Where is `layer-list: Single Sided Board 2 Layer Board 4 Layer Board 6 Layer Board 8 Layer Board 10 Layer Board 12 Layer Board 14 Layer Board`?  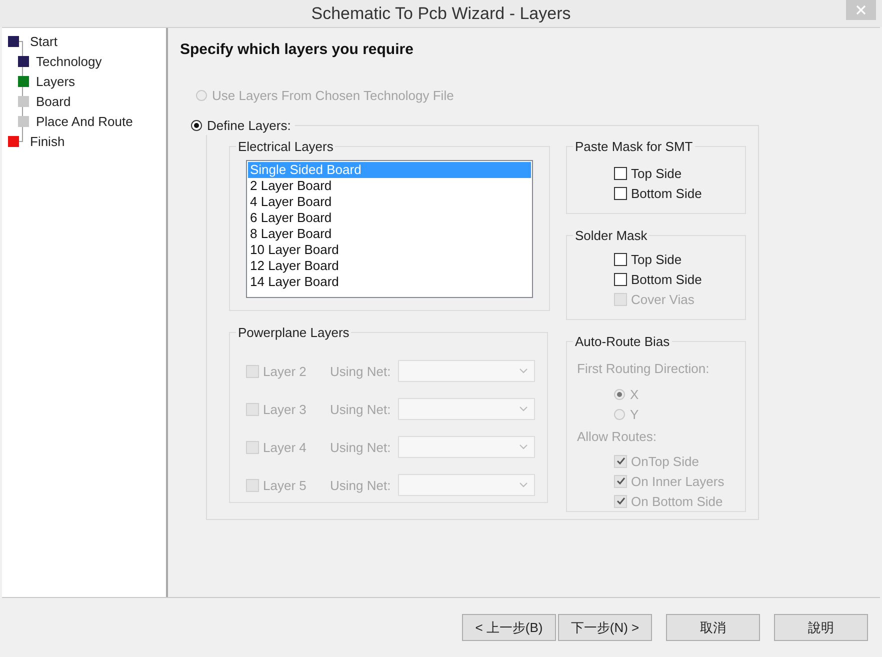 layer-list: Single Sided Board 2 Layer Board 4 Layer Board 6 Layer Board 8 Layer Board 10 Layer Board 12 Layer Board 14 Layer Board is located at coordinates (389, 229).